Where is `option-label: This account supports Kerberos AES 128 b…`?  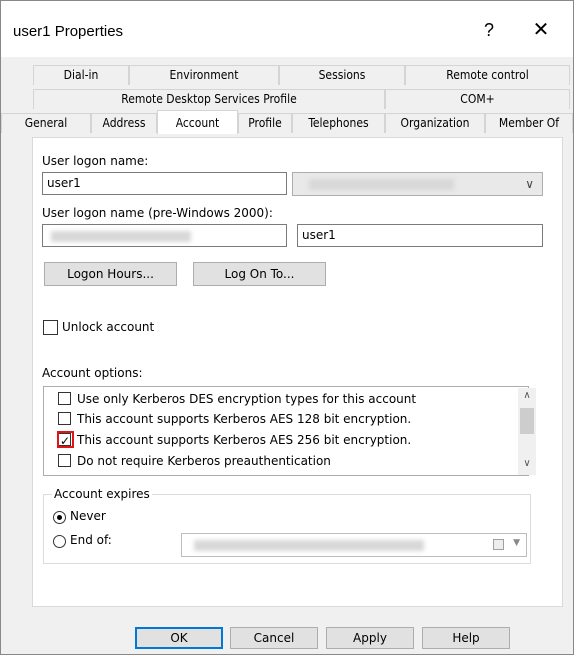
option-label: This account supports Kerberos AES 128 b… is located at coordinates (244, 419).